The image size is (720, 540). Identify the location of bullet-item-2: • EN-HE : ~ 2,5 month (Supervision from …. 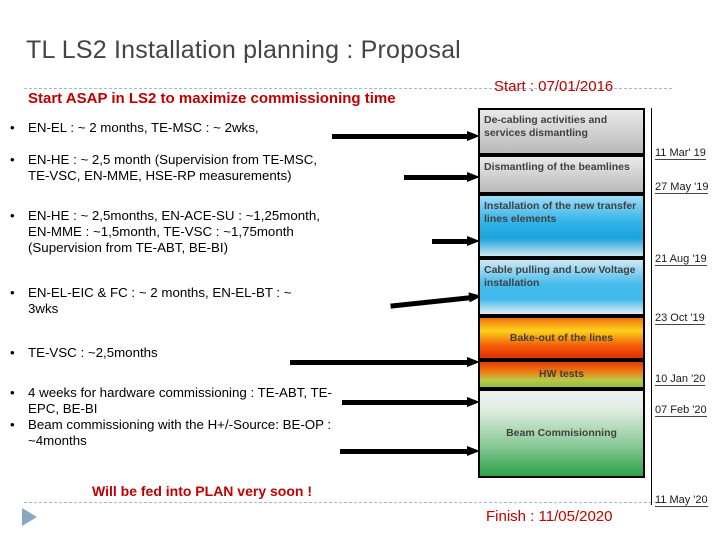
(171, 168).